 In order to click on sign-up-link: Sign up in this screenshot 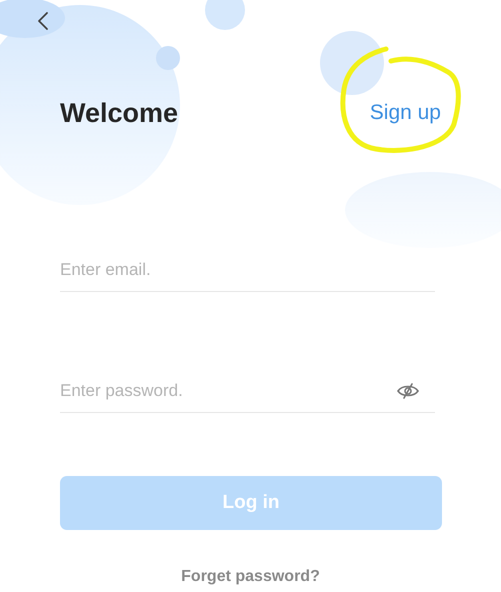, I will do `click(405, 112)`.